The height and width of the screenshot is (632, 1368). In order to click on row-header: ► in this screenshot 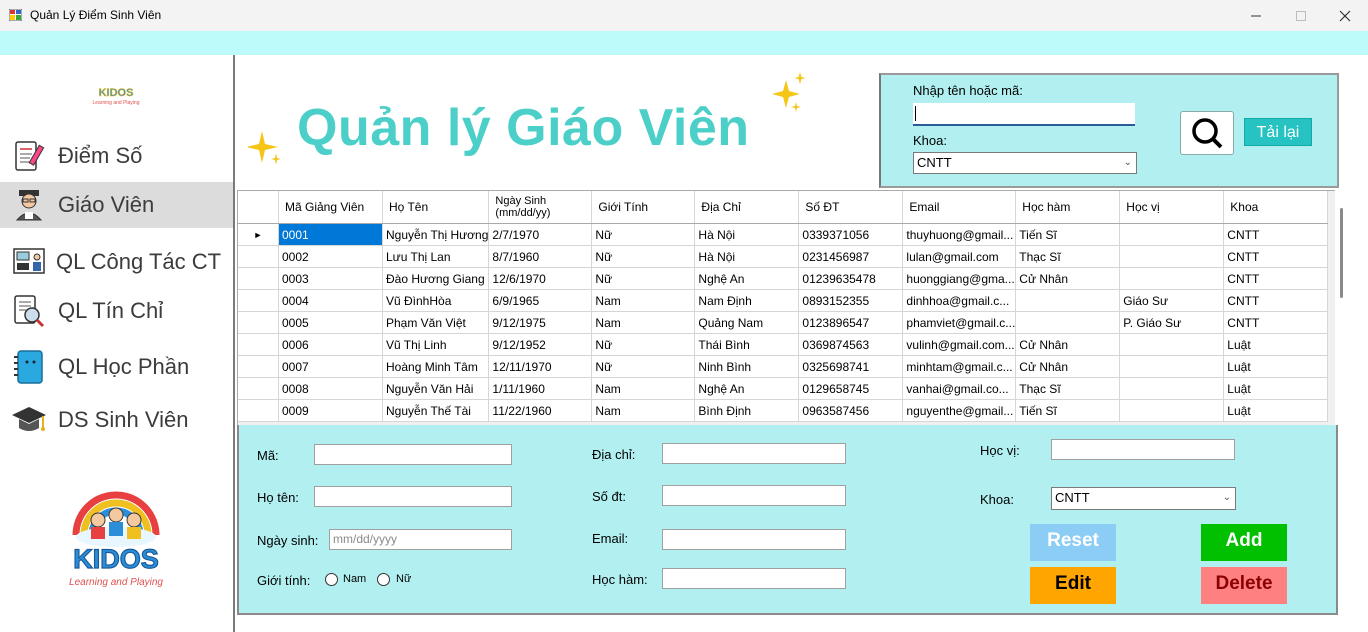, I will do `click(258, 234)`.